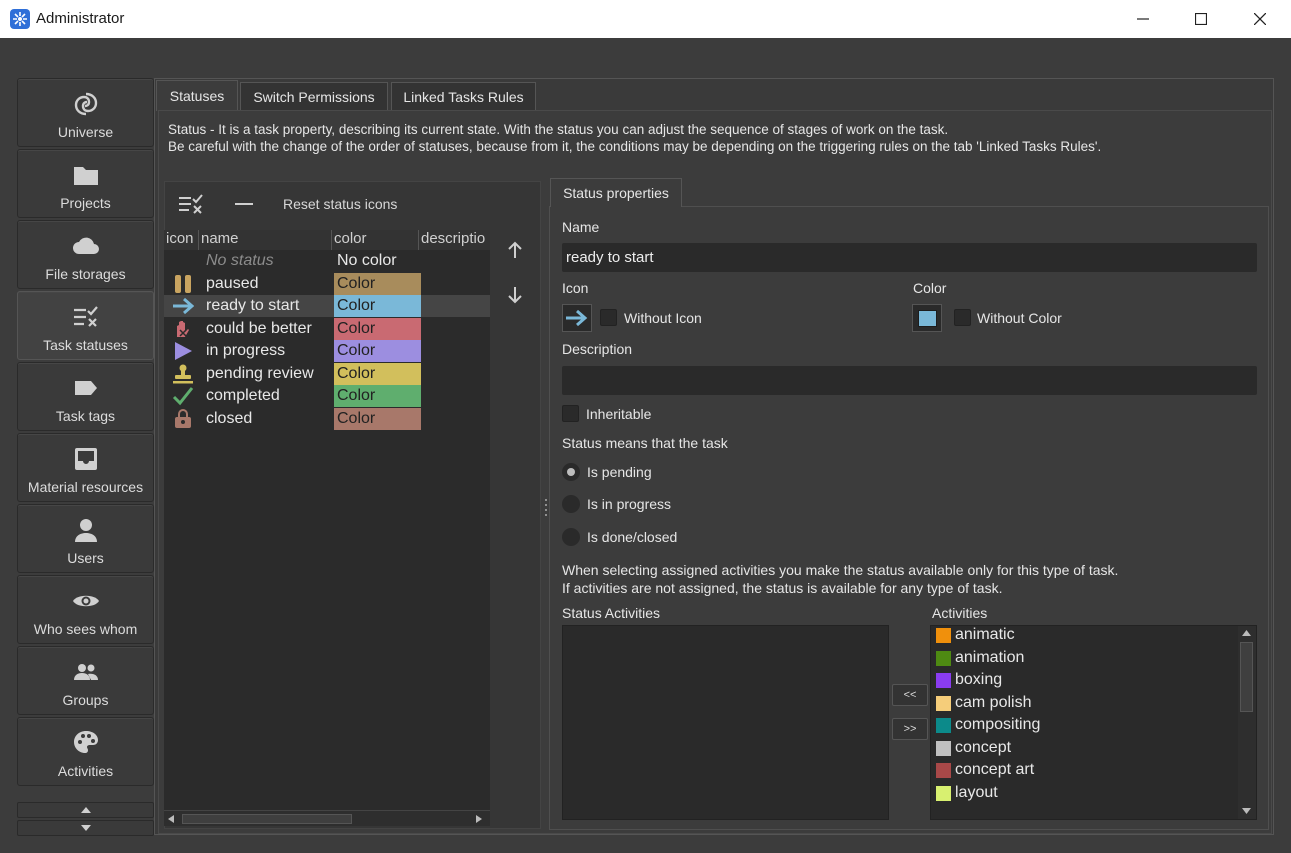  Describe the element at coordinates (570, 413) in the screenshot. I see `inheritable-checkbox` at that location.